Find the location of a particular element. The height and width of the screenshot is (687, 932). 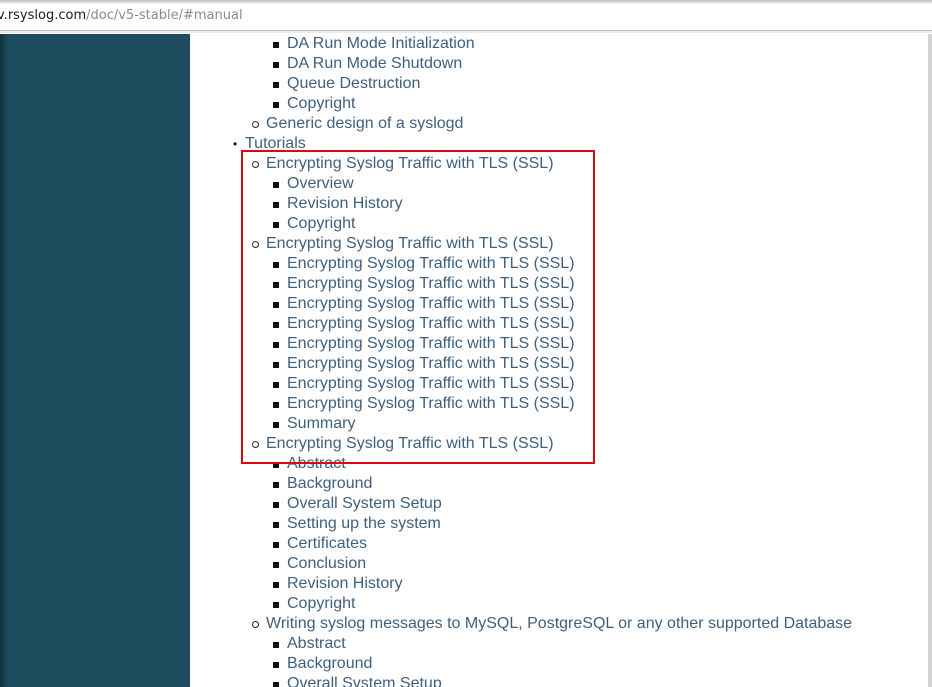

toc-item: • Tutorials is located at coordinates (269, 144).